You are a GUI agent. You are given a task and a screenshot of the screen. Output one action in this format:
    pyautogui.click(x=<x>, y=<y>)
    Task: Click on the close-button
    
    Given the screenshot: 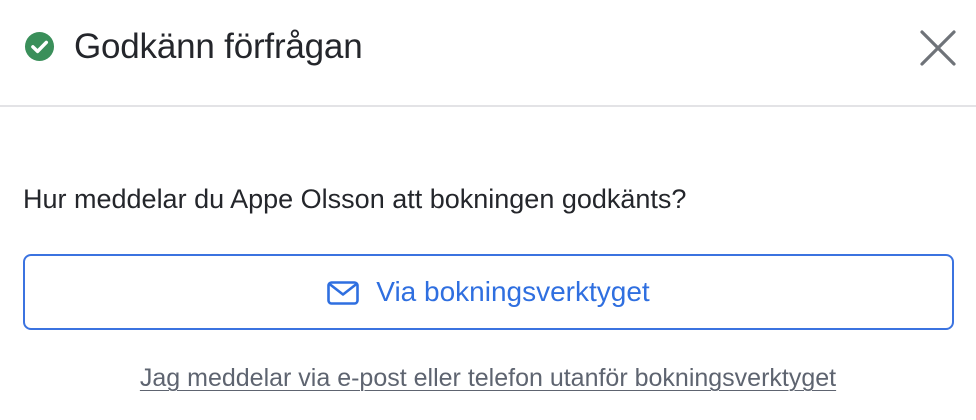 What is the action you would take?
    pyautogui.click(x=938, y=48)
    